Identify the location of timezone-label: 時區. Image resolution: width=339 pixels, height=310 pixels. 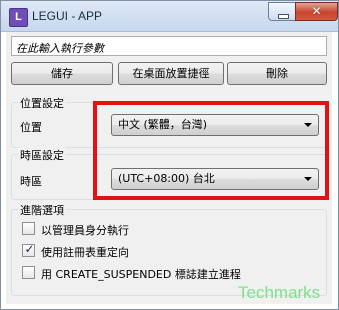
(31, 181).